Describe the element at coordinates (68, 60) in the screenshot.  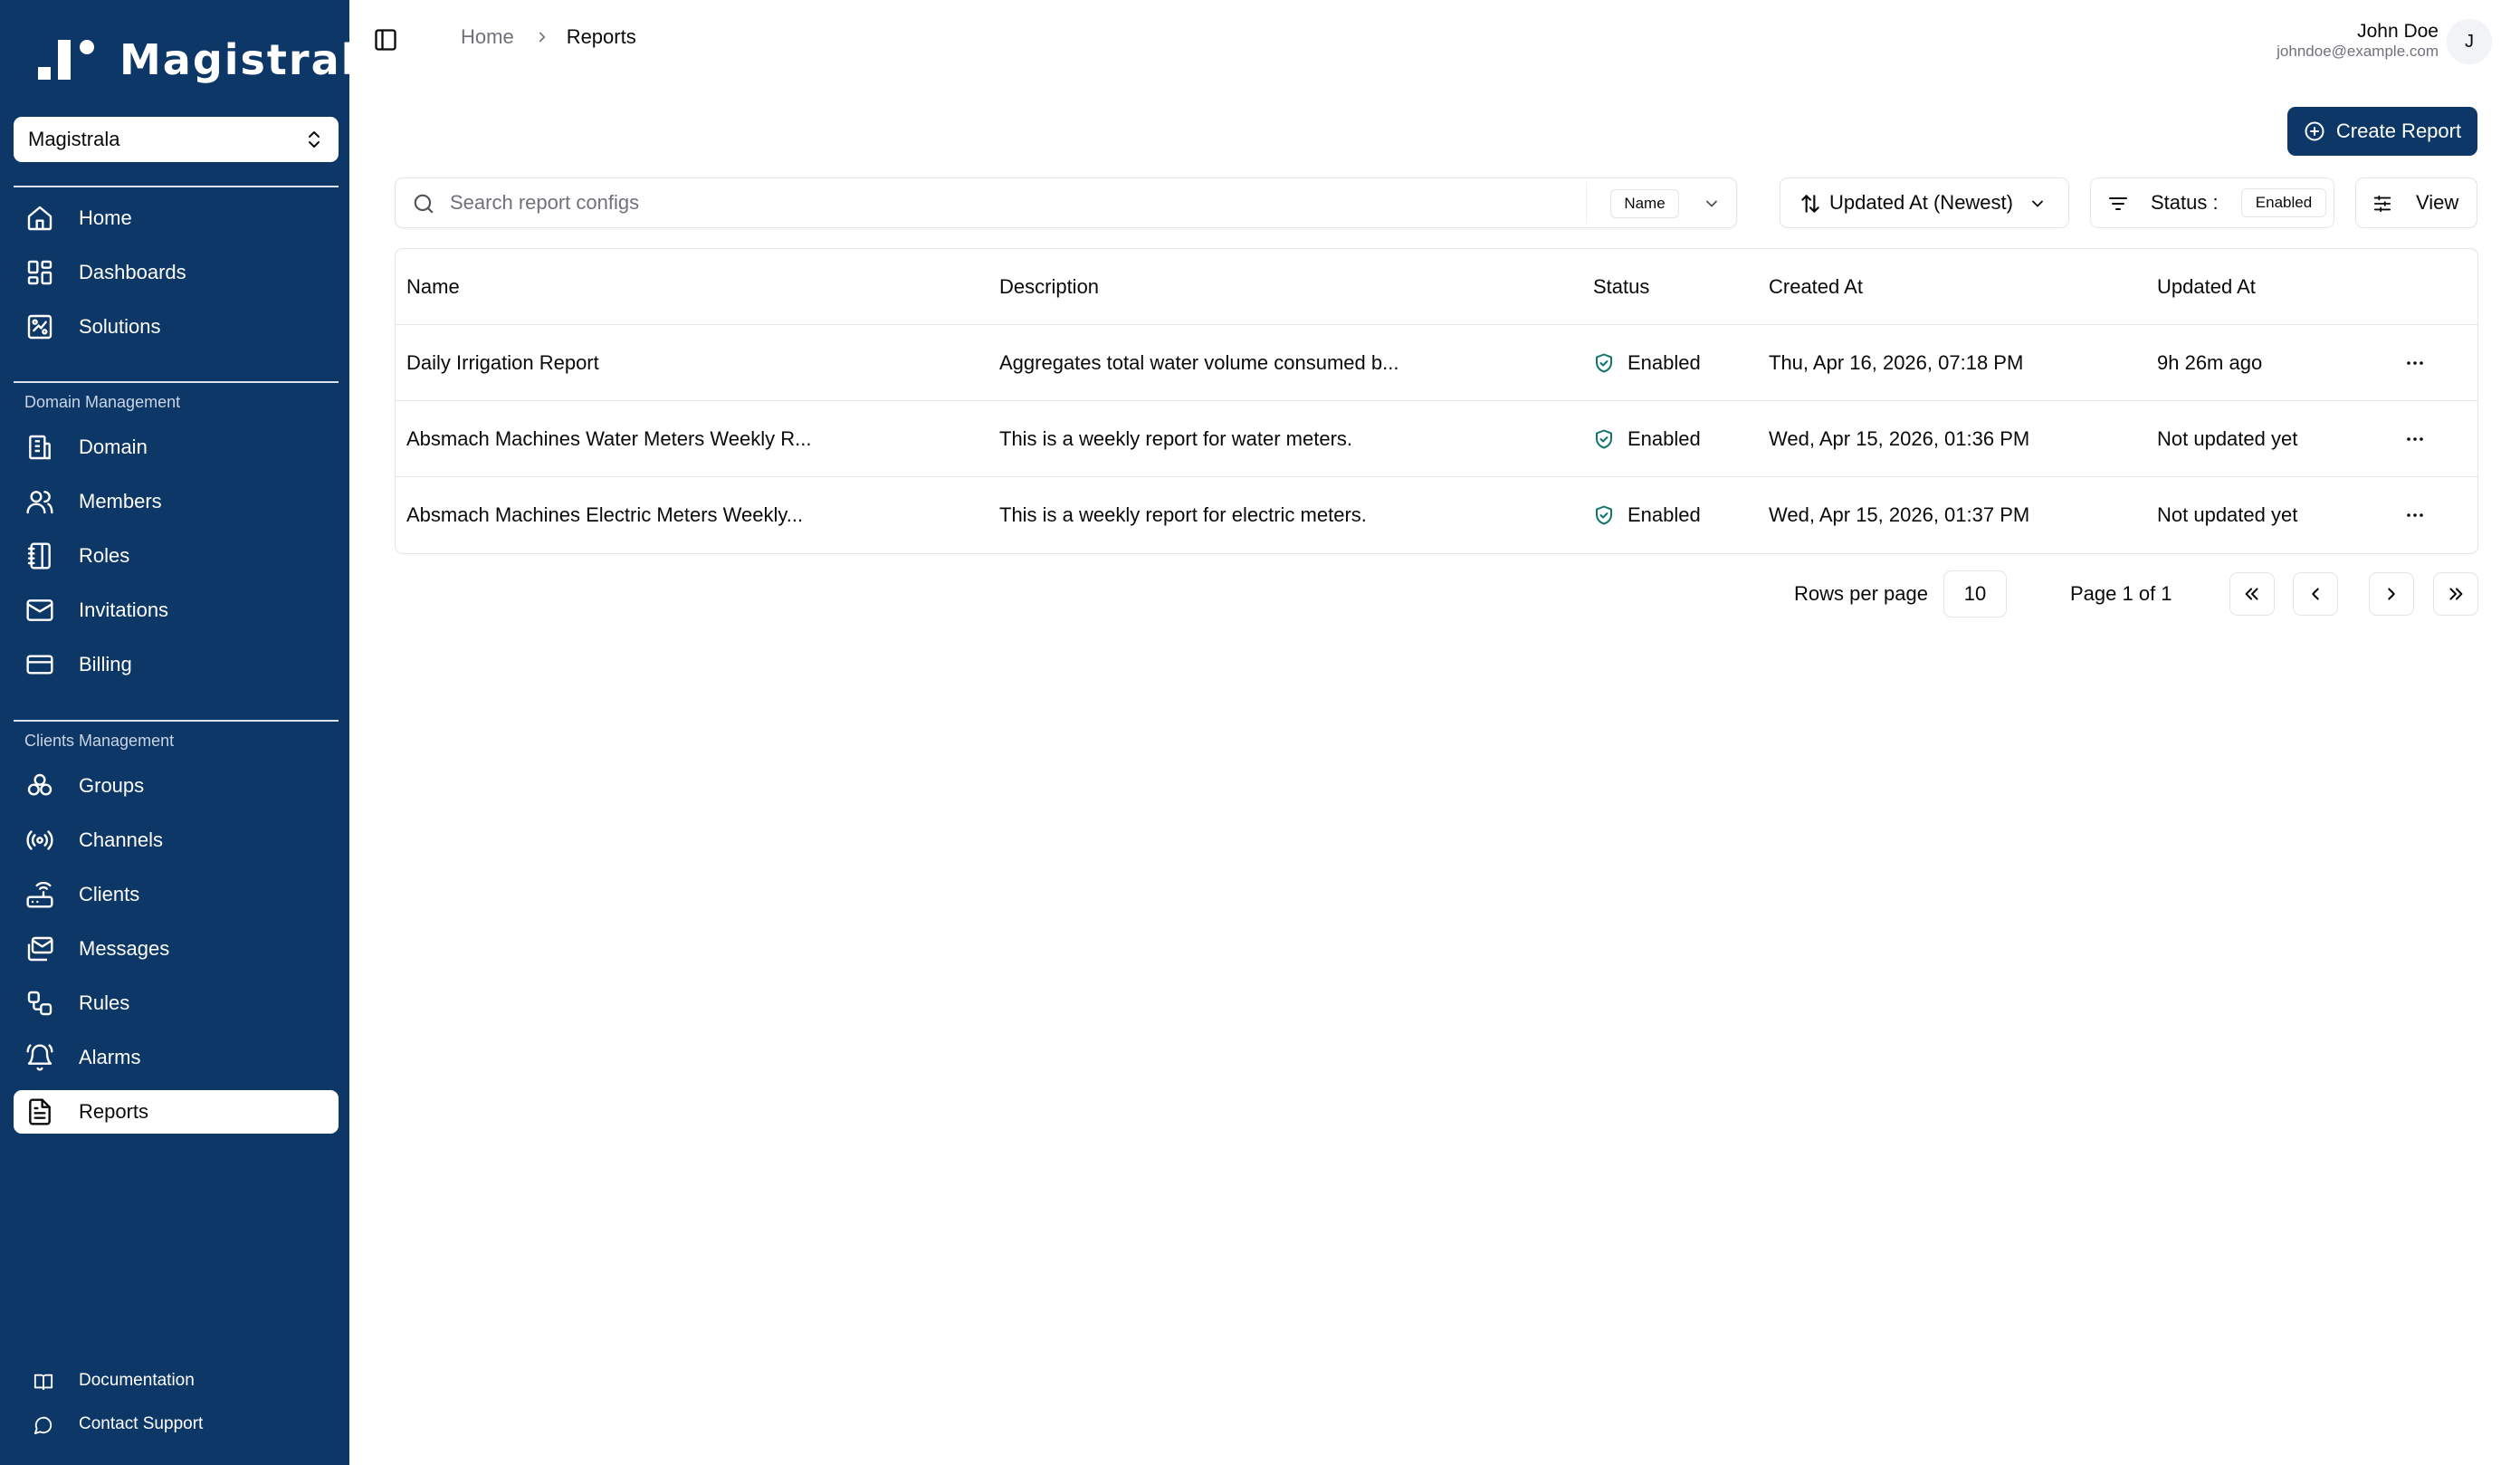
I see `magistrala-logo-icon` at that location.